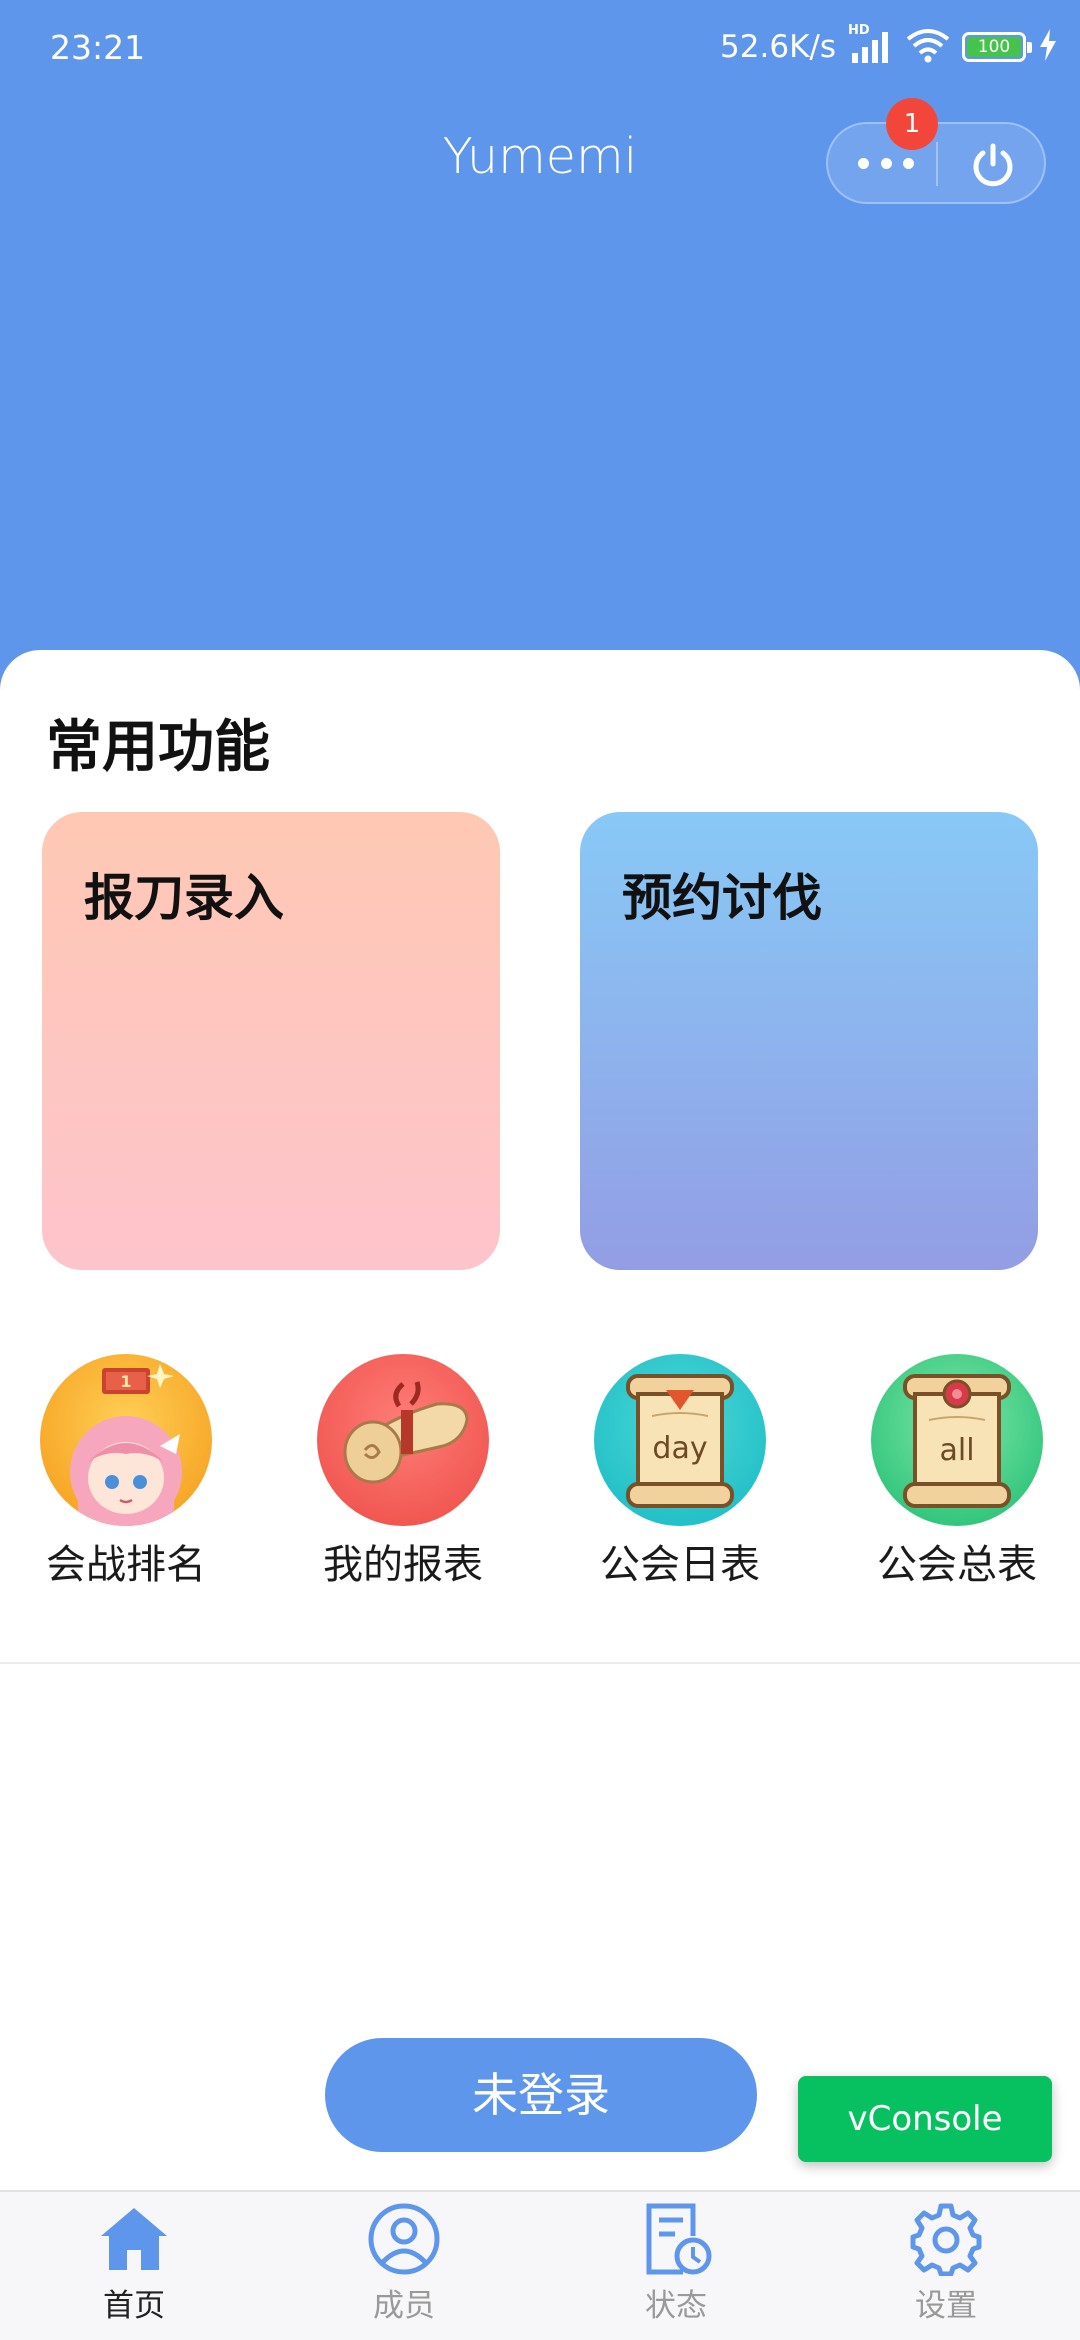 This screenshot has height=2340, width=1080. Describe the element at coordinates (994, 47) in the screenshot. I see `battery-level: 100` at that location.